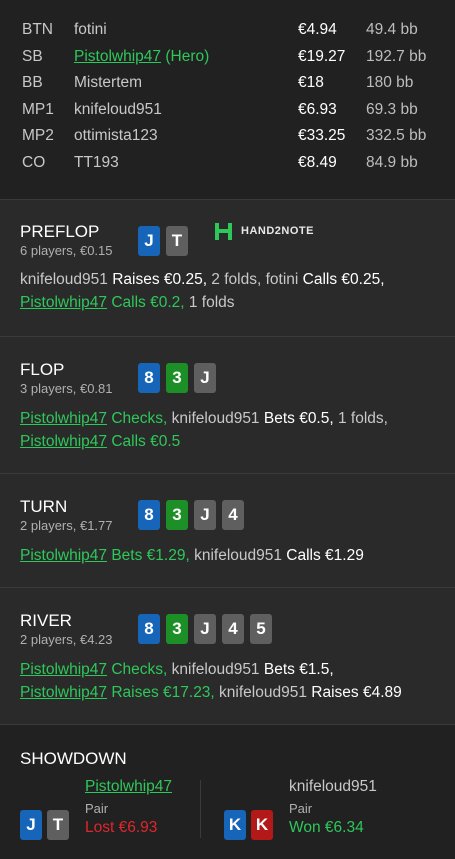 The height and width of the screenshot is (859, 455). What do you see at coordinates (163, 241) in the screenshot?
I see `board-cards: JT` at bounding box center [163, 241].